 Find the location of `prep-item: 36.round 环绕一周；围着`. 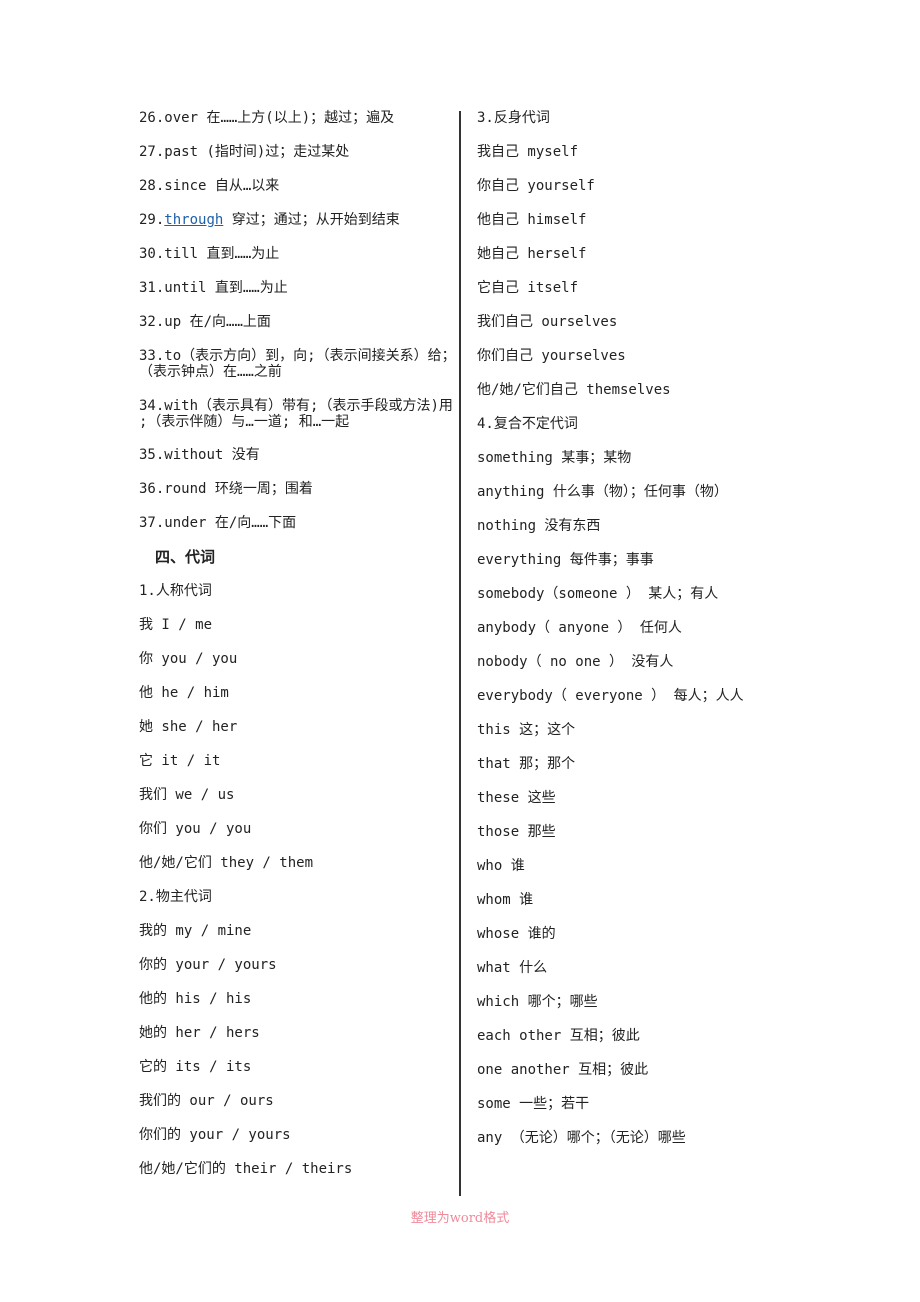

prep-item: 36.round 环绕一周；围着 is located at coordinates (226, 489).